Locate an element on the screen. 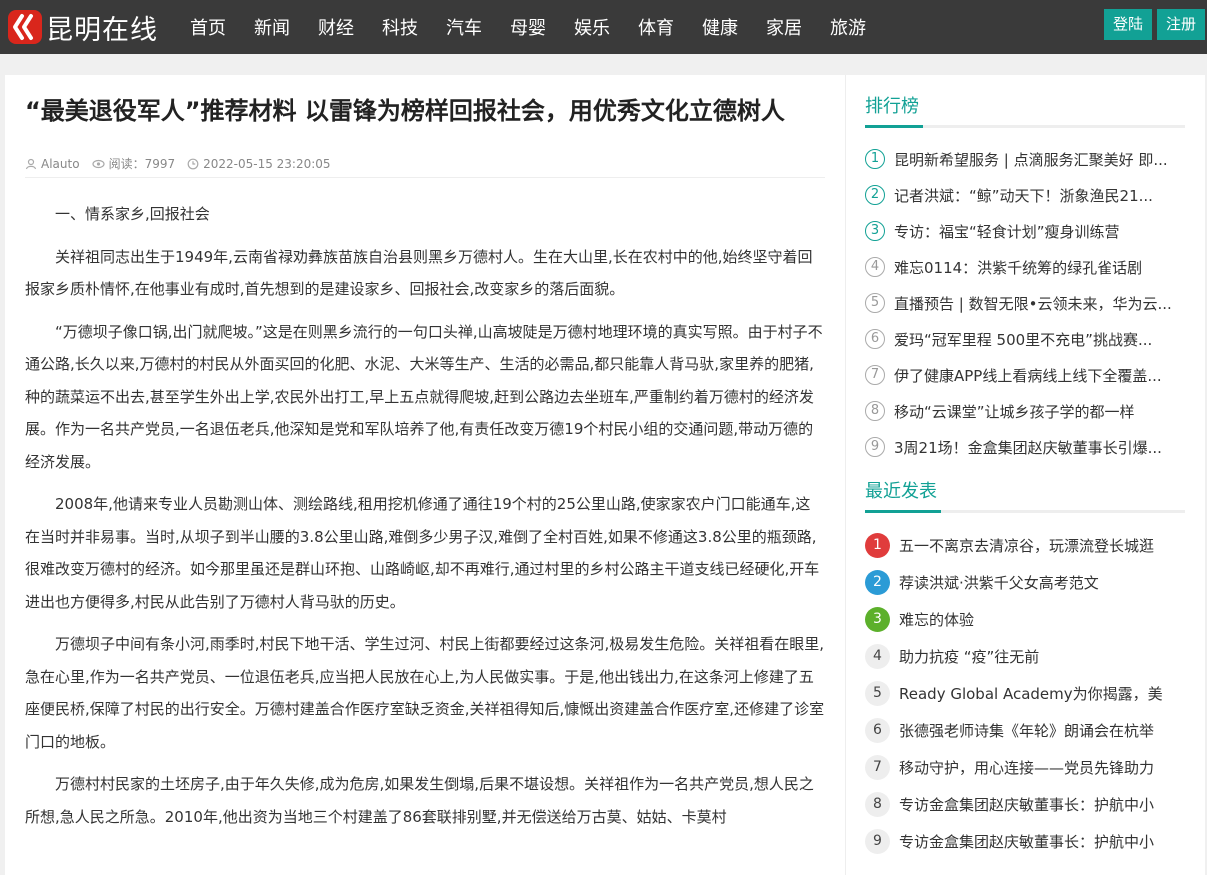 This screenshot has width=1207, height=875. recent-item: 7 移动守护，用心连接——党员先锋助力 is located at coordinates (1025, 767).